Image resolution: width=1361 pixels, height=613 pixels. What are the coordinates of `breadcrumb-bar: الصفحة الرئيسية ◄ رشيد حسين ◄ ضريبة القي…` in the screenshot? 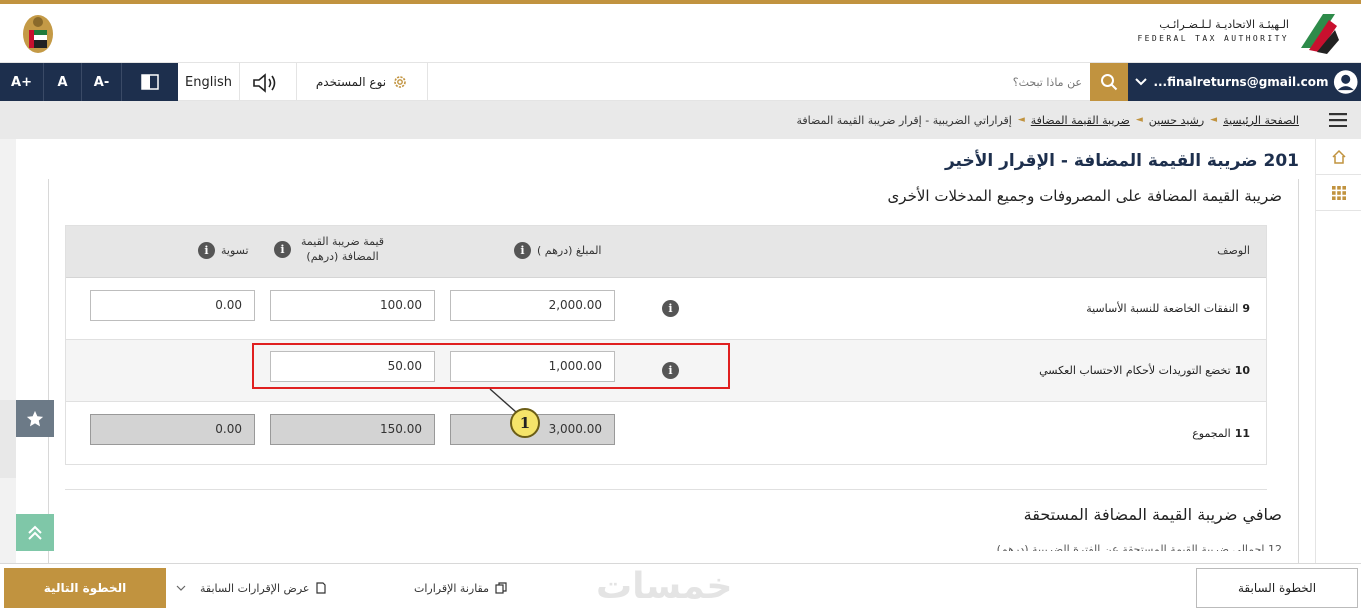 It's located at (680, 120).